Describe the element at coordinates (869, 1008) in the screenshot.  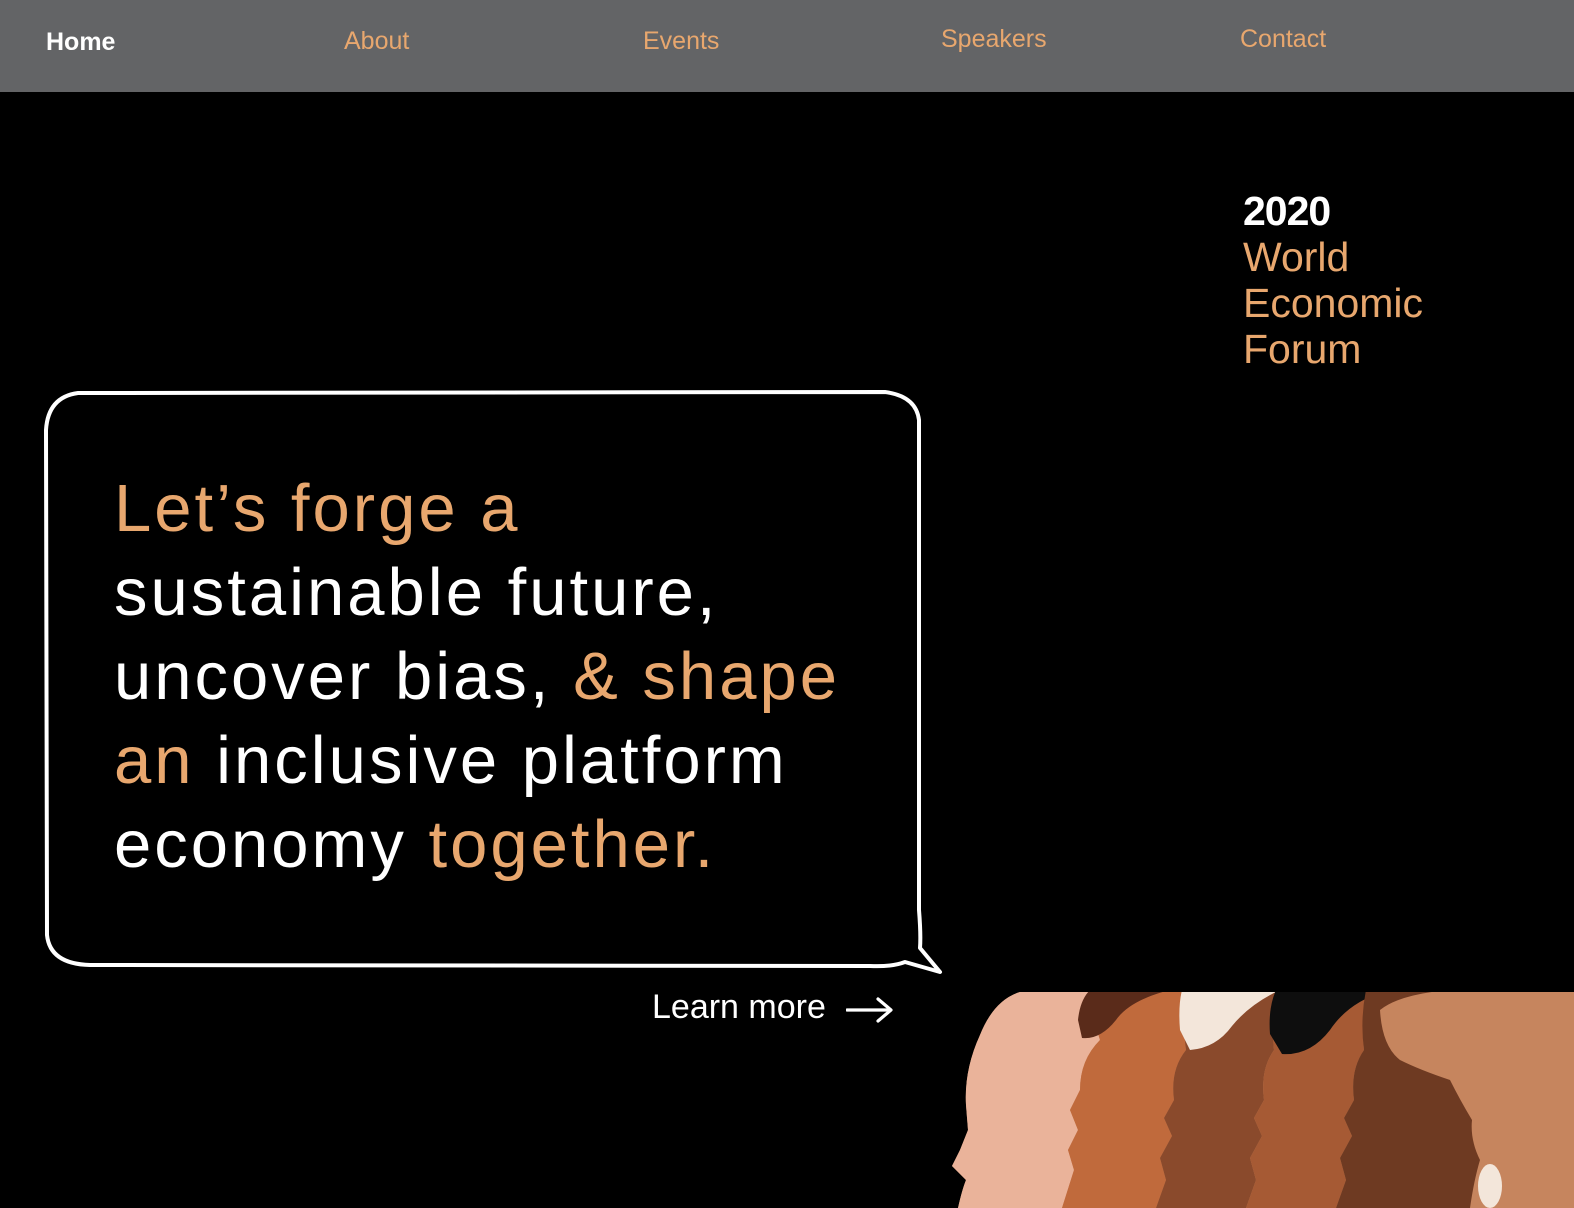
I see `arrow-right-icon` at that location.